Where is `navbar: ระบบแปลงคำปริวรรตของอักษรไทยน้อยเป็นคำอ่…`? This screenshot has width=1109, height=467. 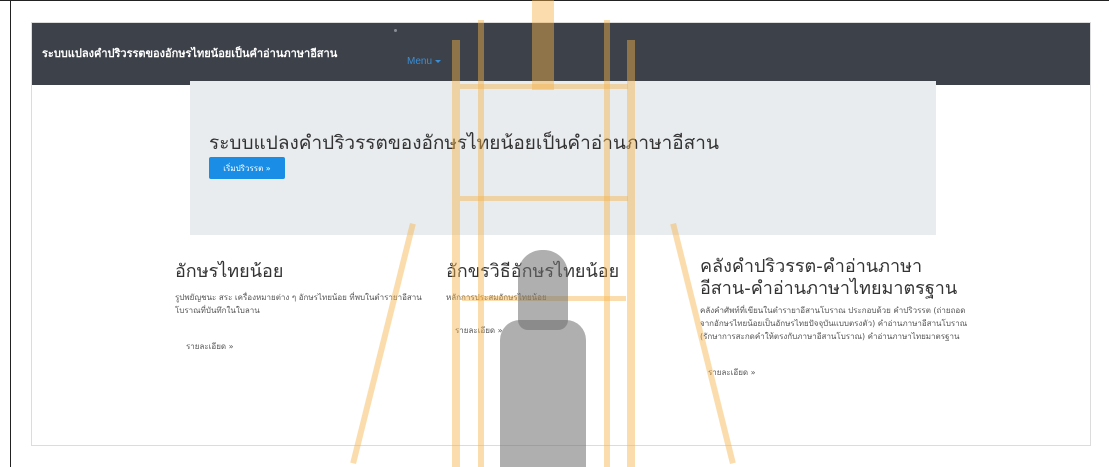
navbar: ระบบแปลงคำปริวรรตของอักษรไทยน้อยเป็นคำอ่… is located at coordinates (561, 54).